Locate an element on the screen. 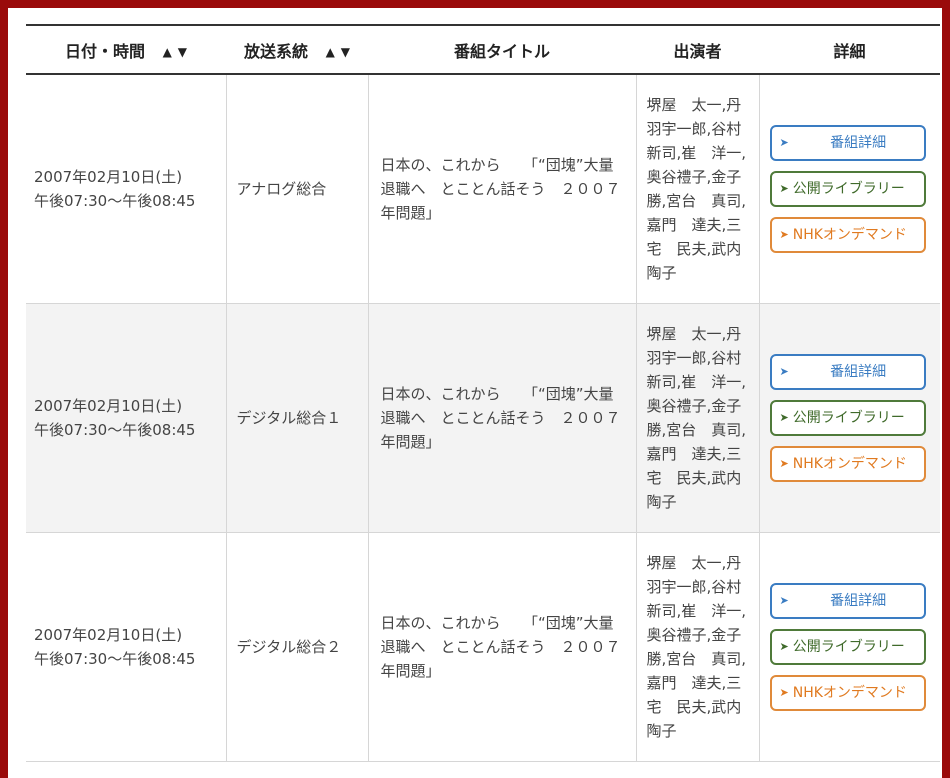 The image size is (950, 778). header-channel: 放送系統 ▲ ▼ is located at coordinates (297, 49).